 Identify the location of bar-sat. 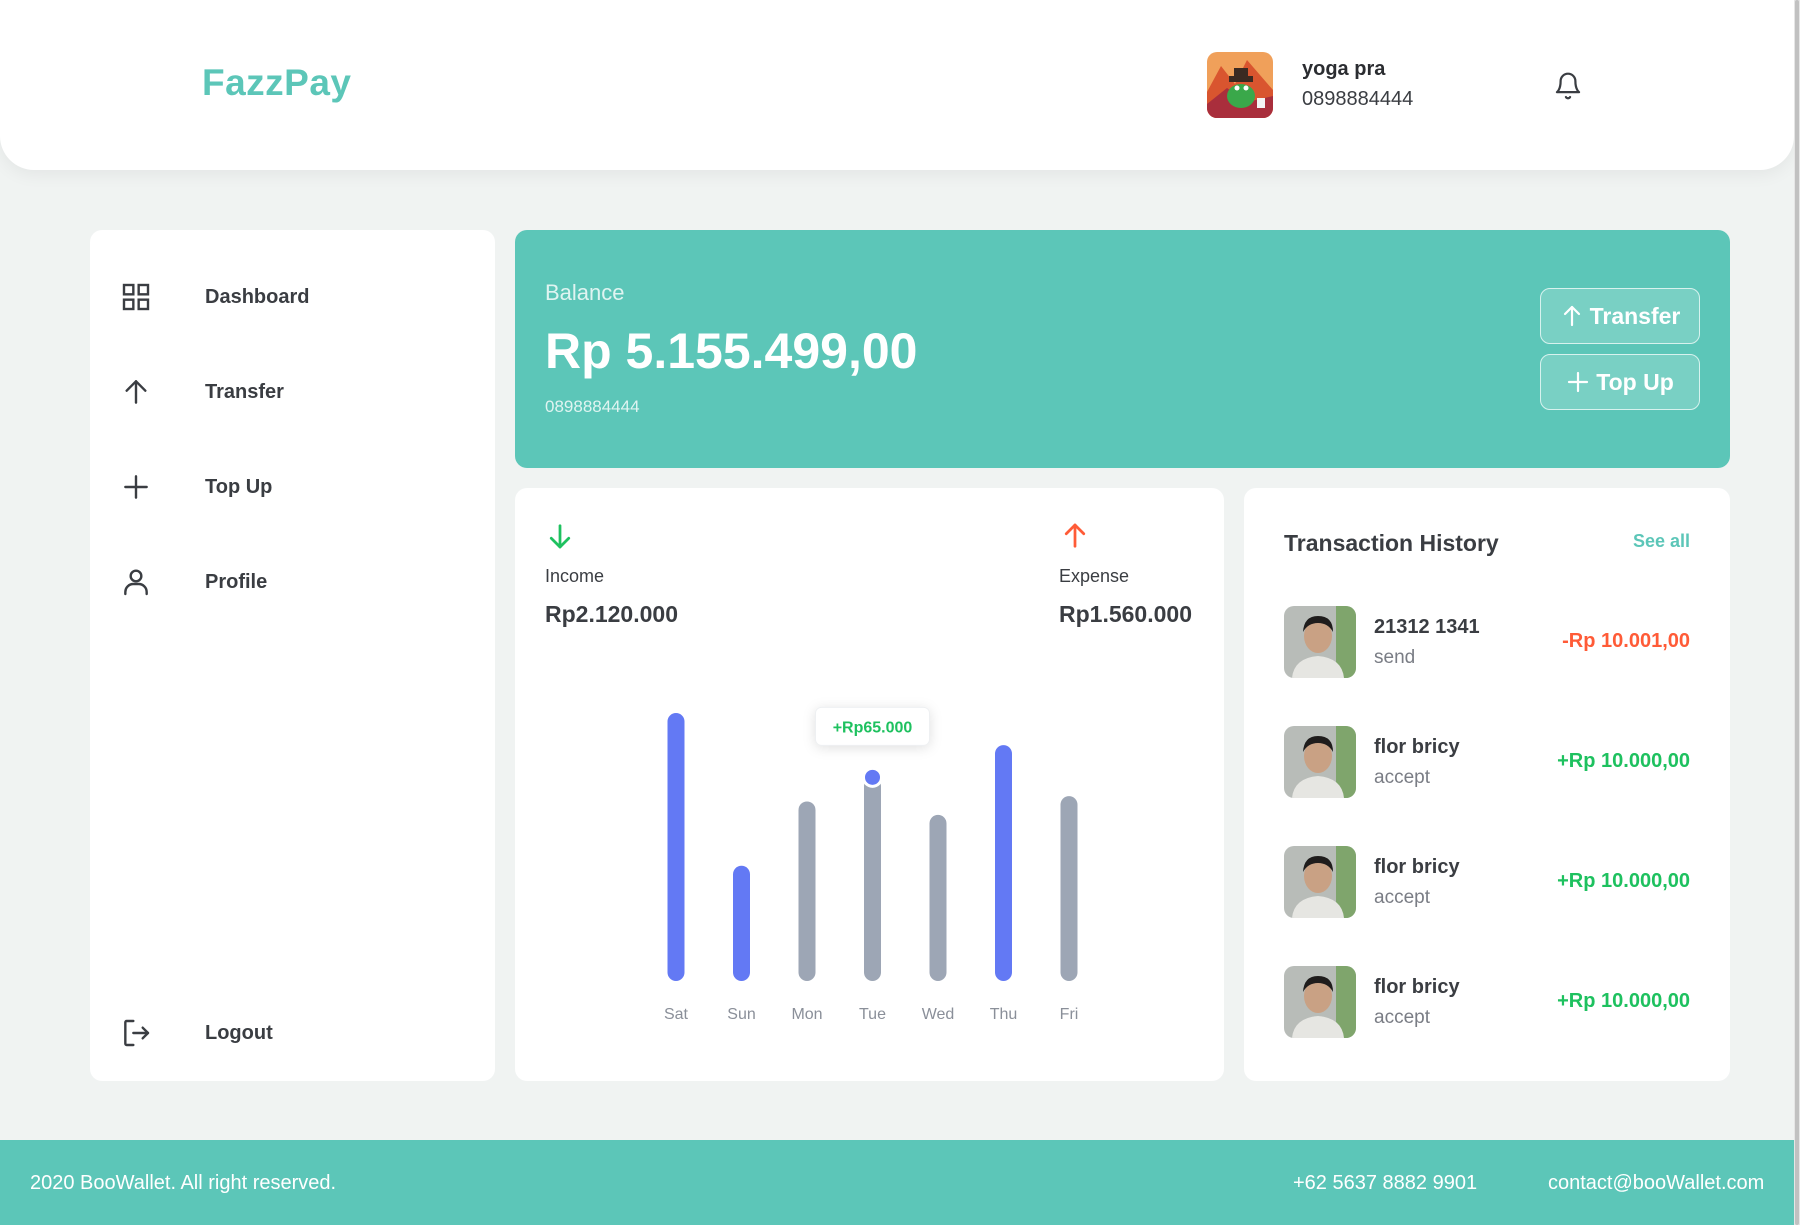
(676, 847).